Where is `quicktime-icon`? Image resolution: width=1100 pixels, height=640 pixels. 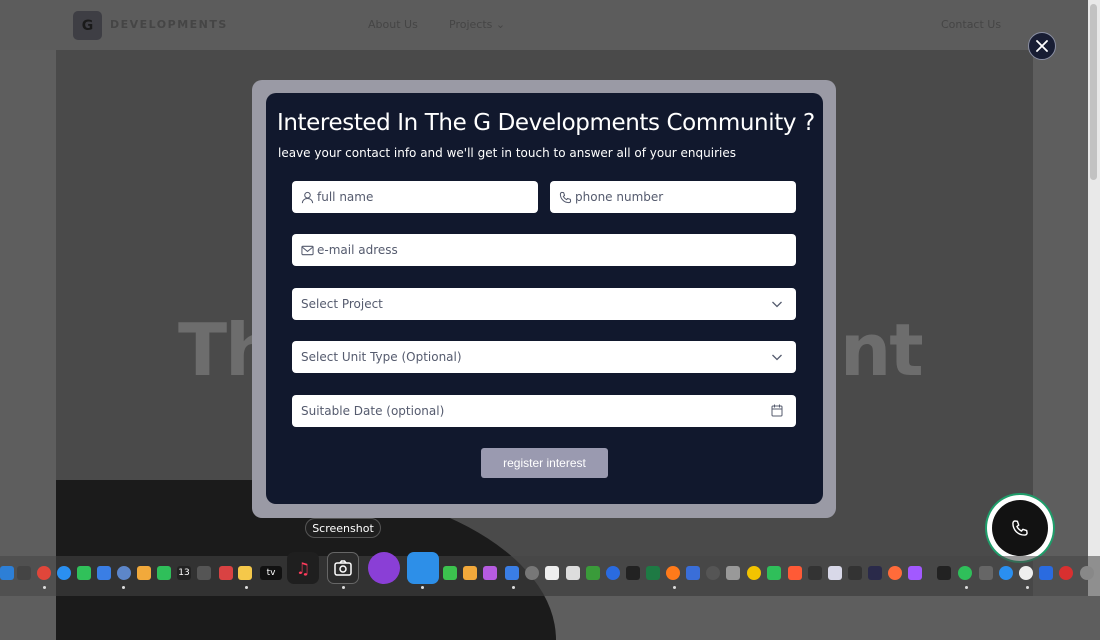 quicktime-icon is located at coordinates (1006, 573).